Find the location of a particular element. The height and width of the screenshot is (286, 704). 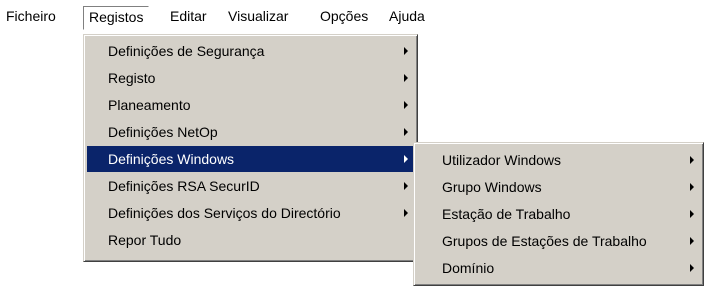

menu-item-label: Grupo Windows is located at coordinates (492, 187).